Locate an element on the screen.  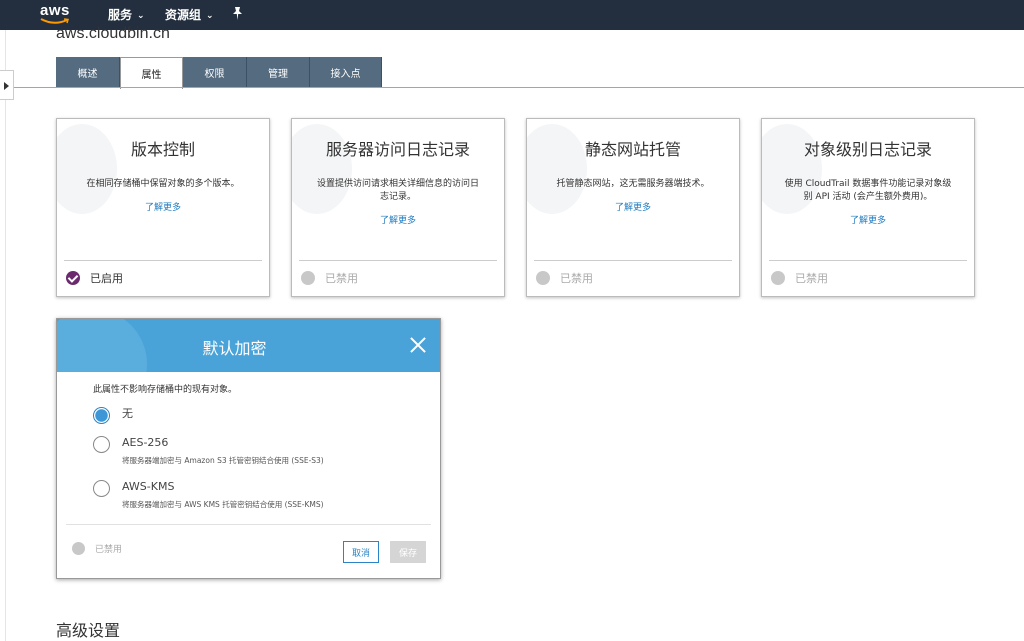
sidebar-edge is located at coordinates (5, 335).